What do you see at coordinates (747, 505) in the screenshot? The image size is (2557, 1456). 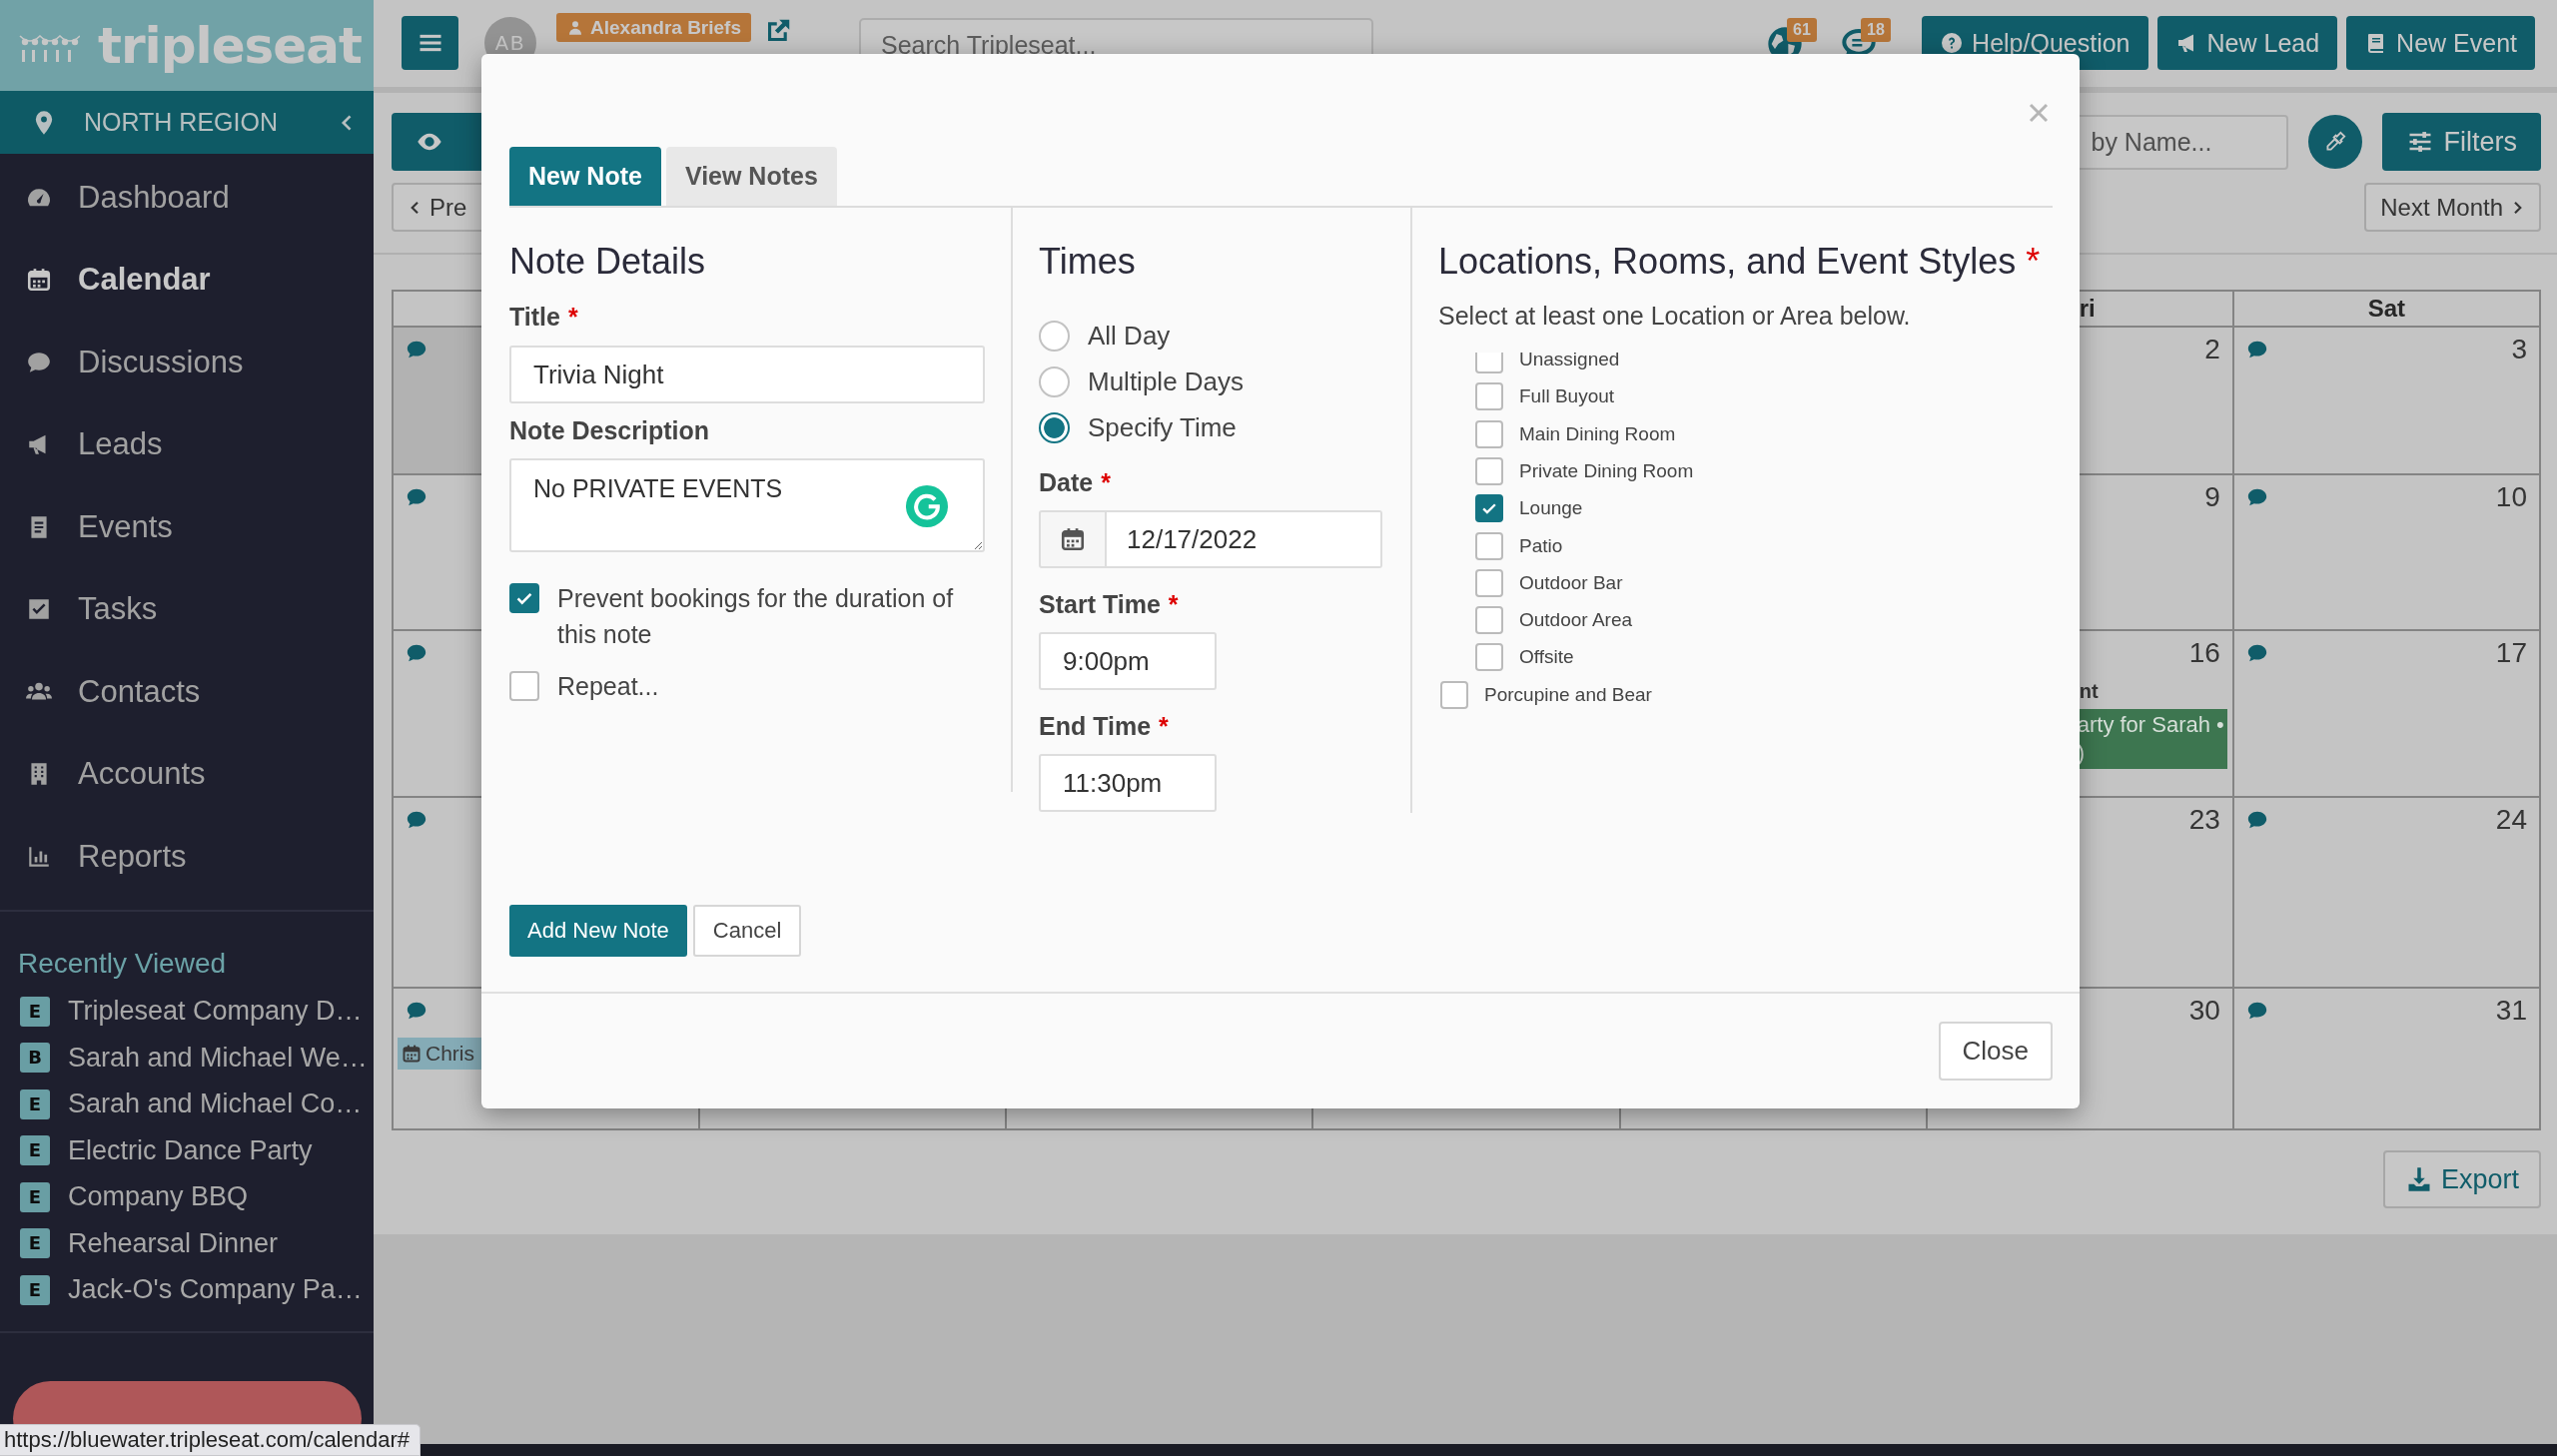 I see `description-field: No PRIVATE EVENTS` at bounding box center [747, 505].